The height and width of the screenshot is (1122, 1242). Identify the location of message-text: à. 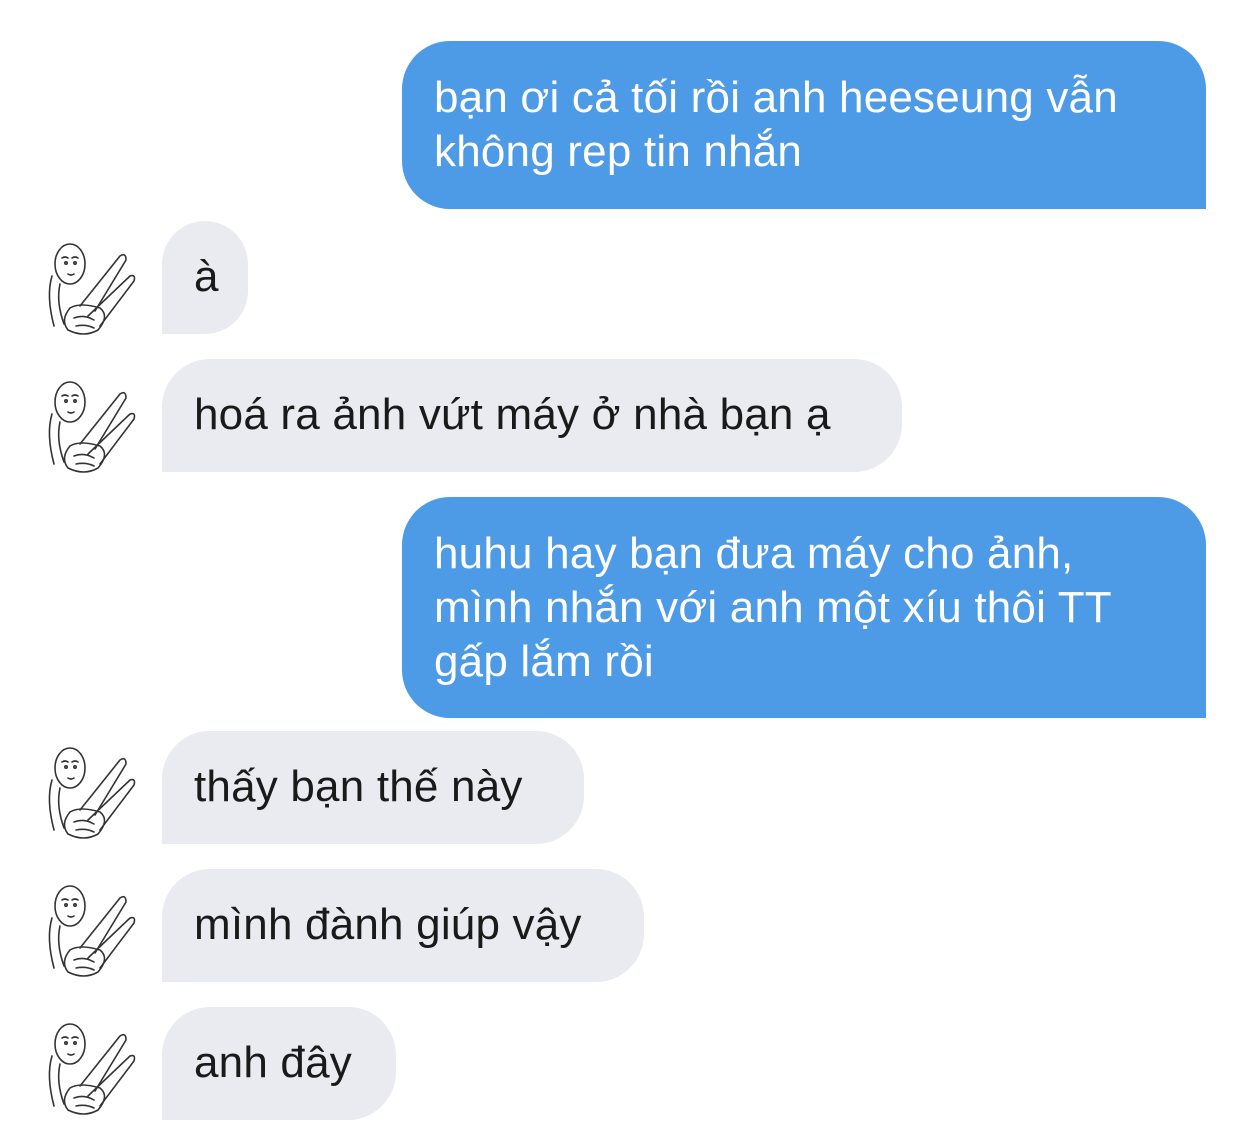
(206, 276).